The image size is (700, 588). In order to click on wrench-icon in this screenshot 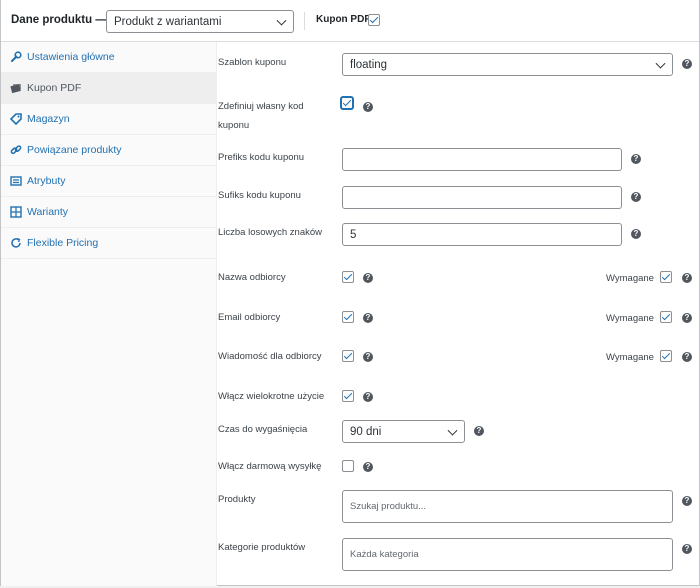, I will do `click(16, 56)`.